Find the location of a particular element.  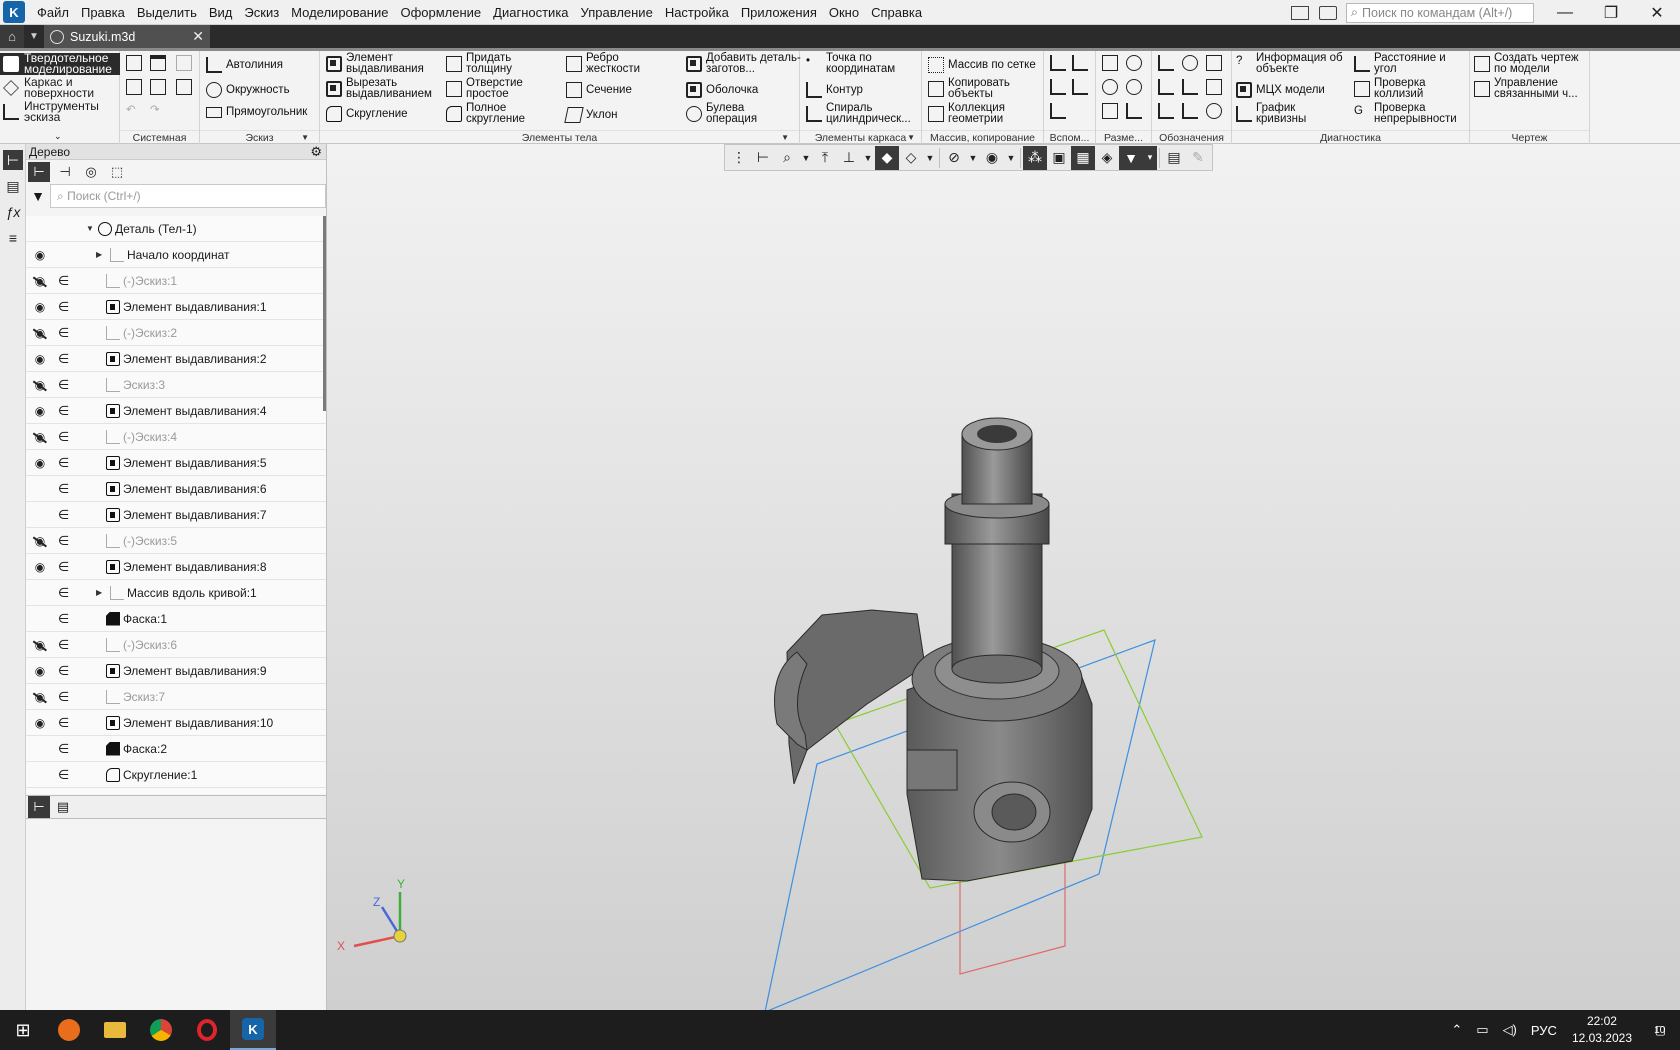

close-window-button: ✕ is located at coordinates (1657, 12).